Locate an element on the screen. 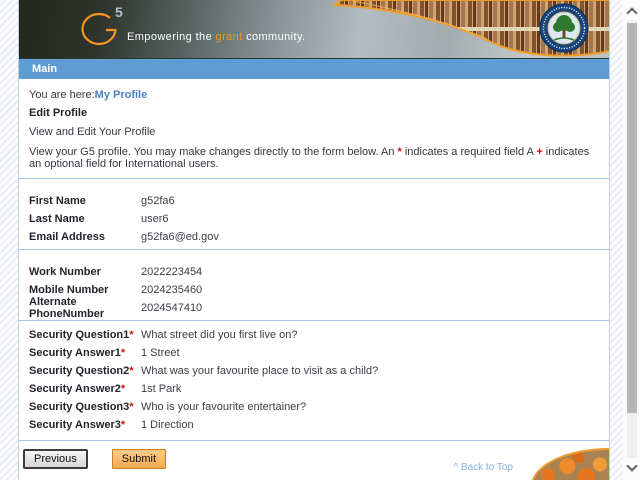 The height and width of the screenshot is (480, 640). field-label: Security Question1* is located at coordinates (81, 335).